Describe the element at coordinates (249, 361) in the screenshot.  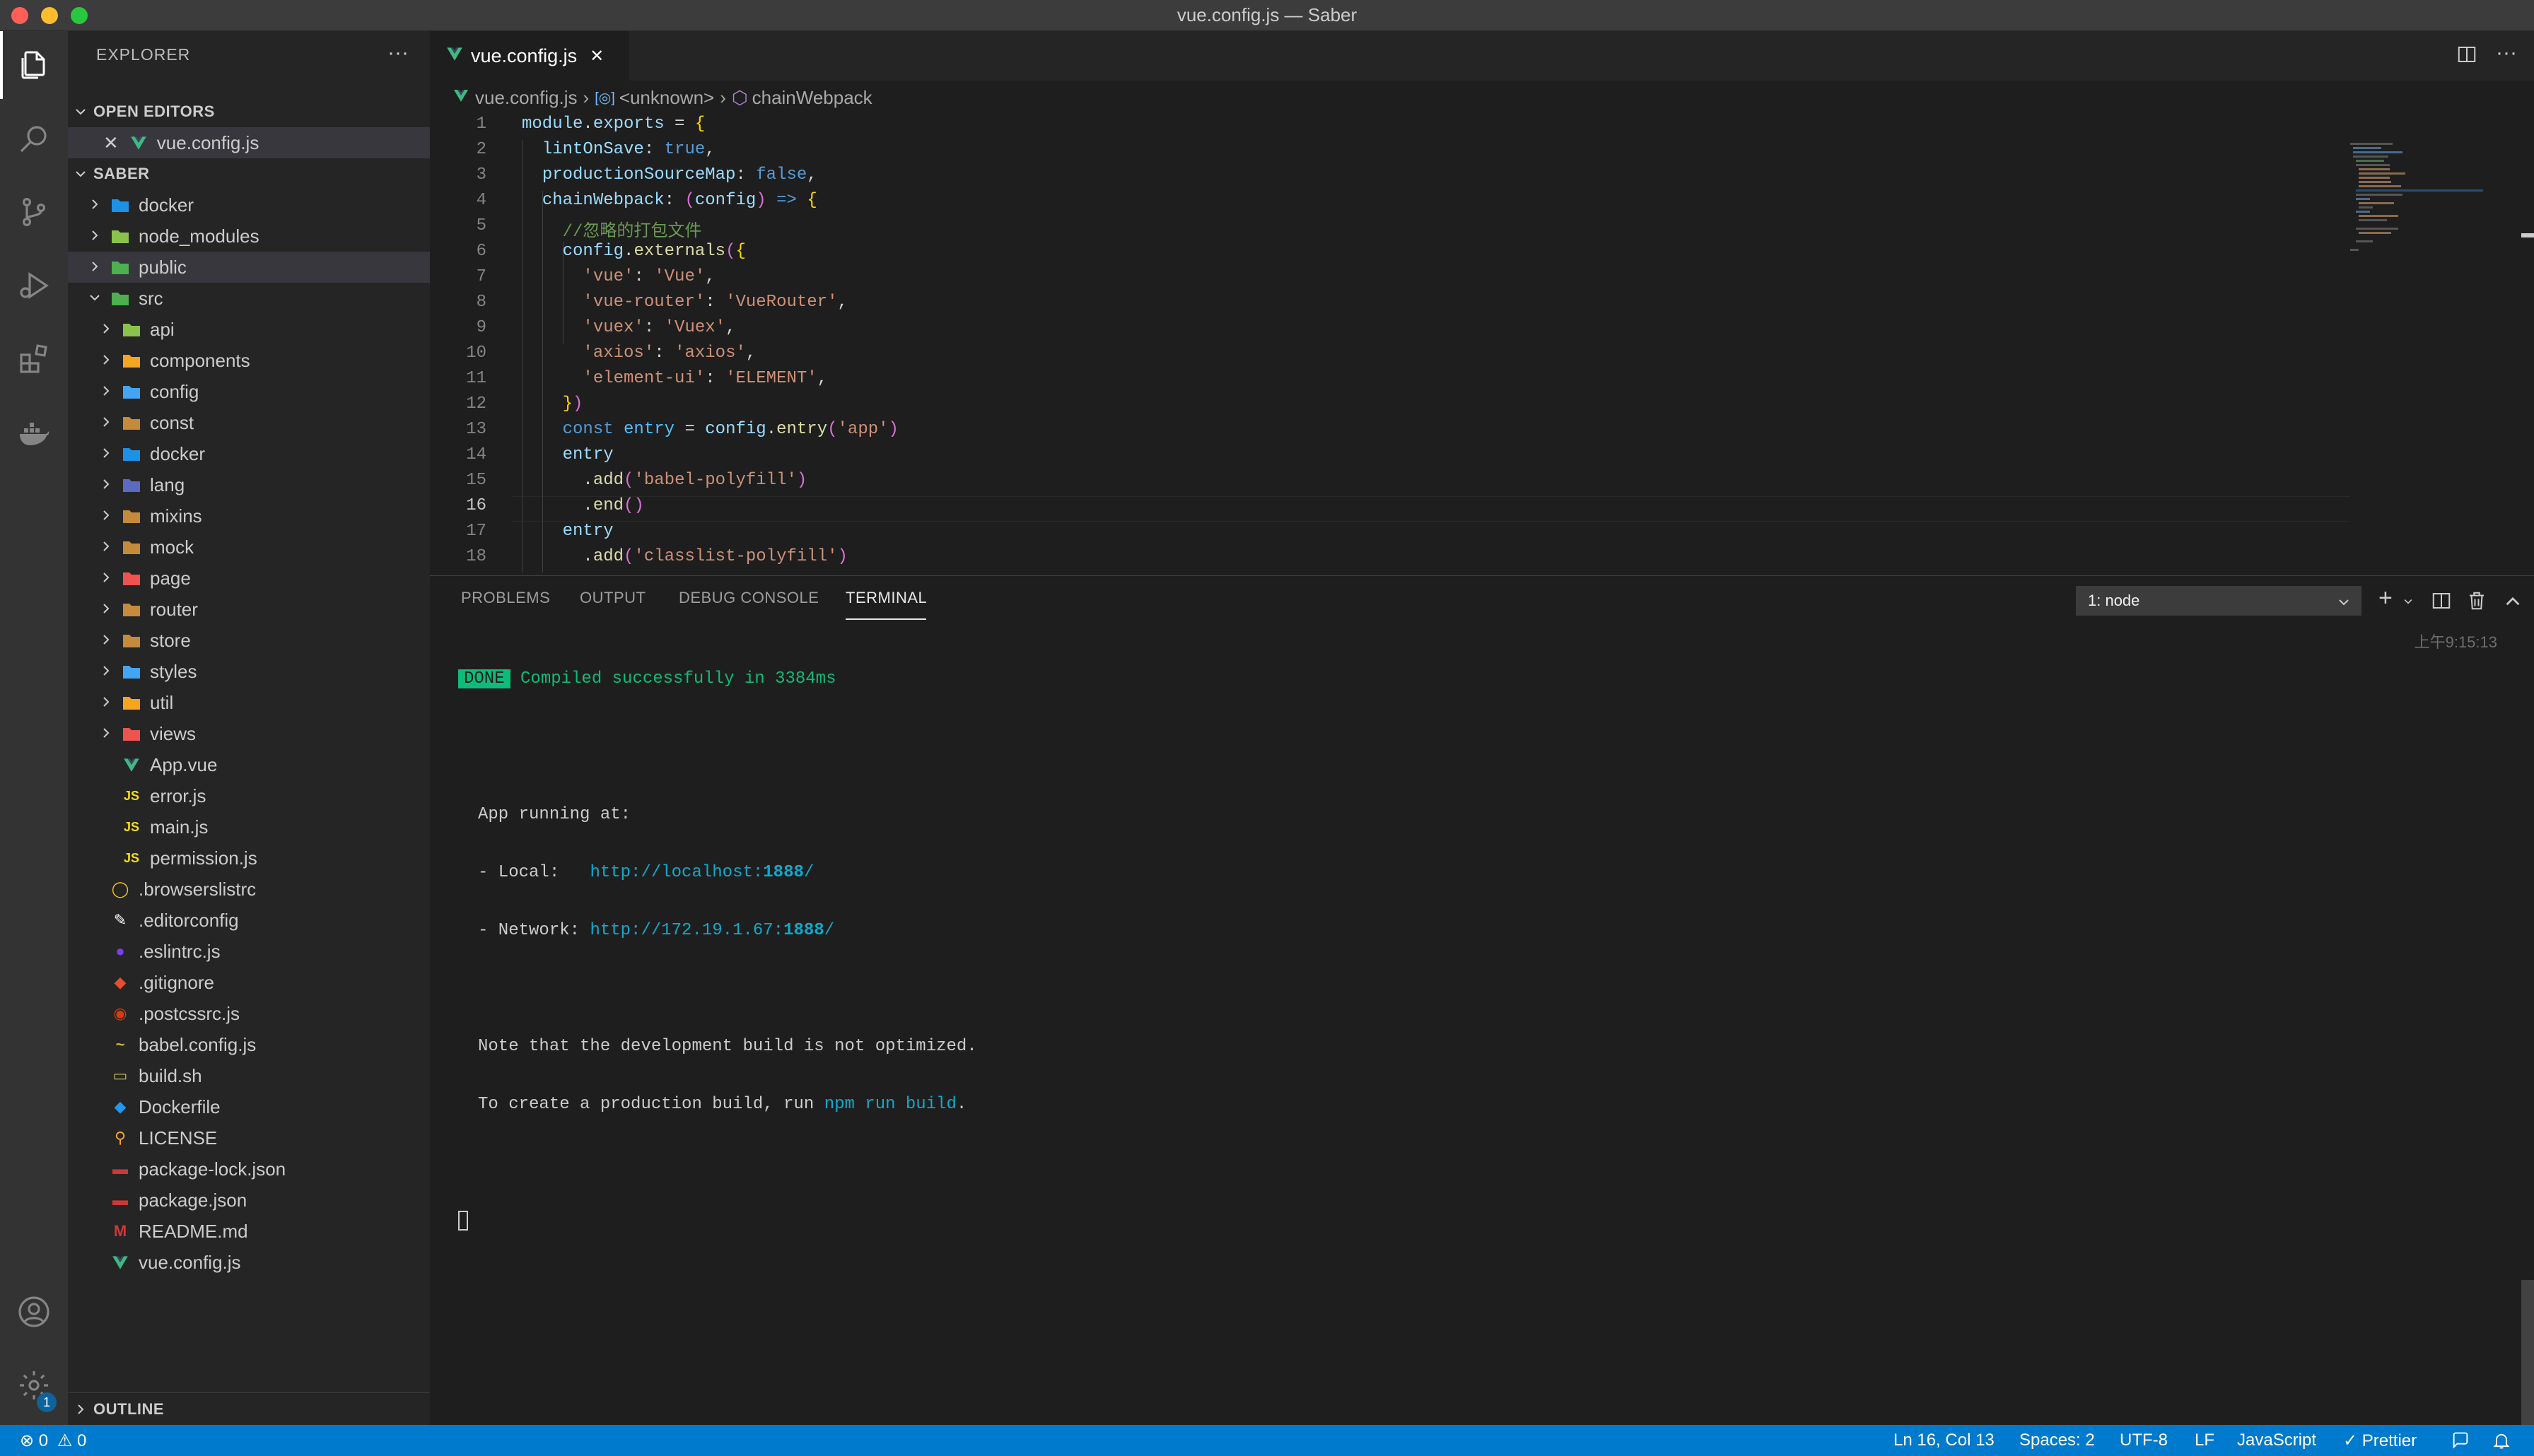
I see `tree-item: components` at that location.